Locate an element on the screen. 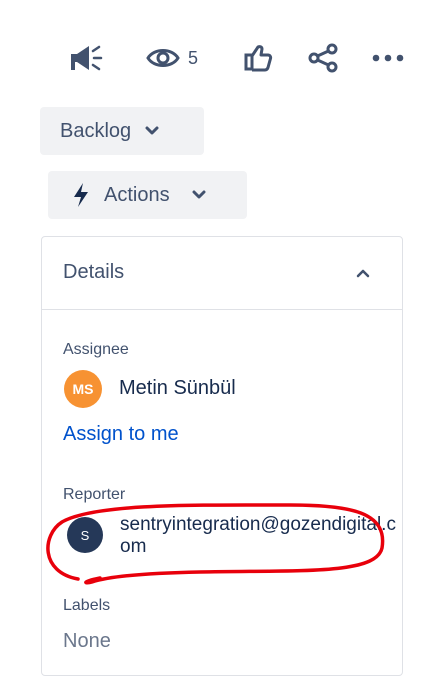  details-panel-header: Details is located at coordinates (222, 273).